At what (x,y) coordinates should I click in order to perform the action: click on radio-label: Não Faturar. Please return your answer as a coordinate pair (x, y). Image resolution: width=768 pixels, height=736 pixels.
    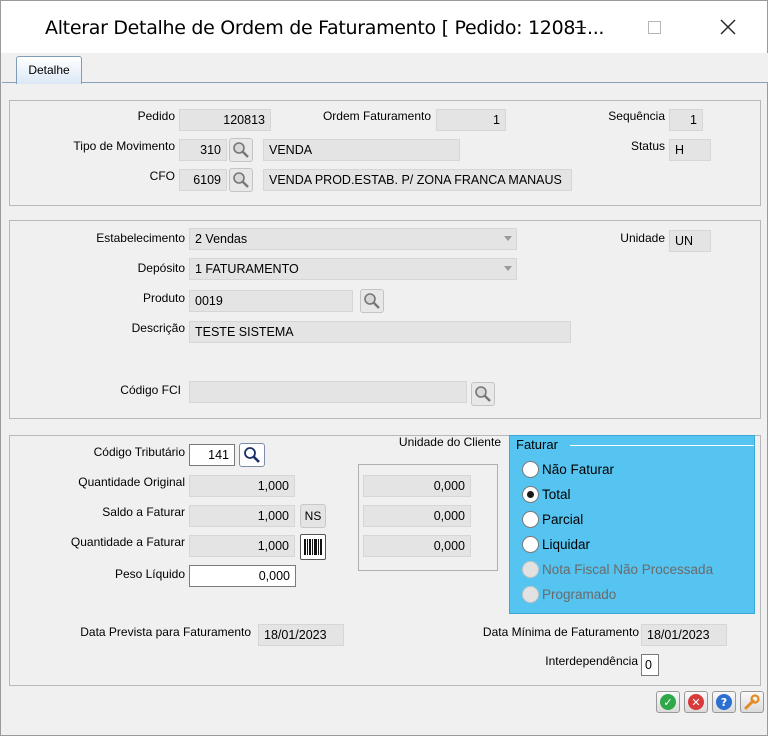
    Looking at the image, I should click on (578, 469).